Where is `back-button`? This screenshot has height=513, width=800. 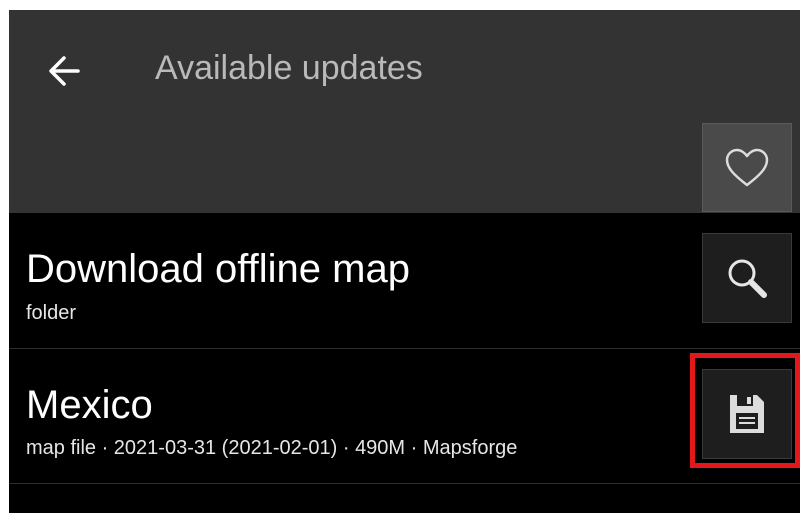
back-button is located at coordinates (64, 71).